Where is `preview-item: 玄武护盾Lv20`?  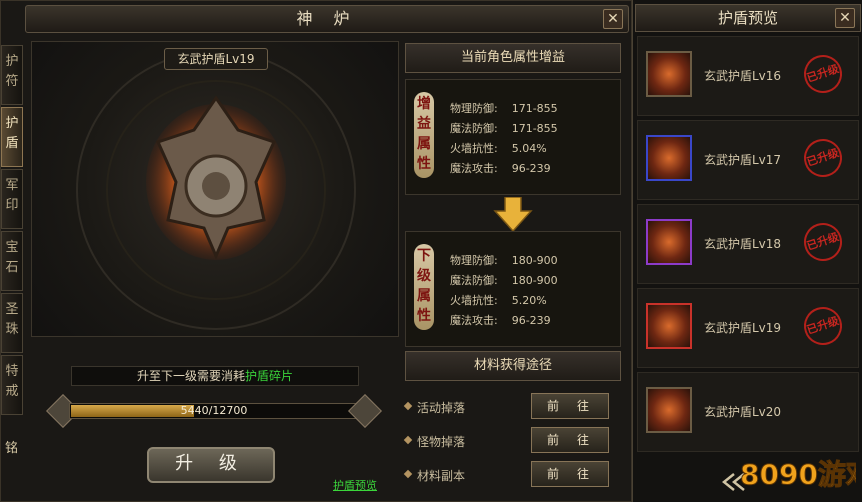
preview-item: 玄武护盾Lv20 is located at coordinates (748, 412).